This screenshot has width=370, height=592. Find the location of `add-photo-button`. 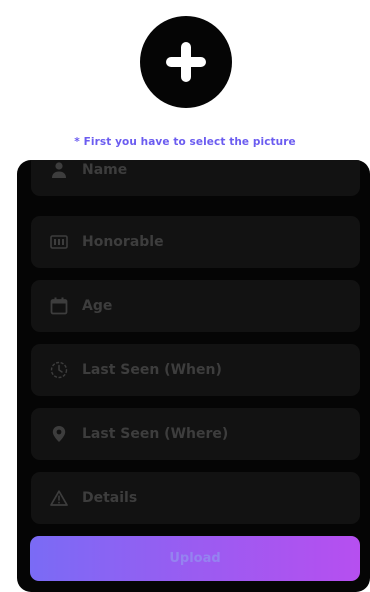

add-photo-button is located at coordinates (186, 62).